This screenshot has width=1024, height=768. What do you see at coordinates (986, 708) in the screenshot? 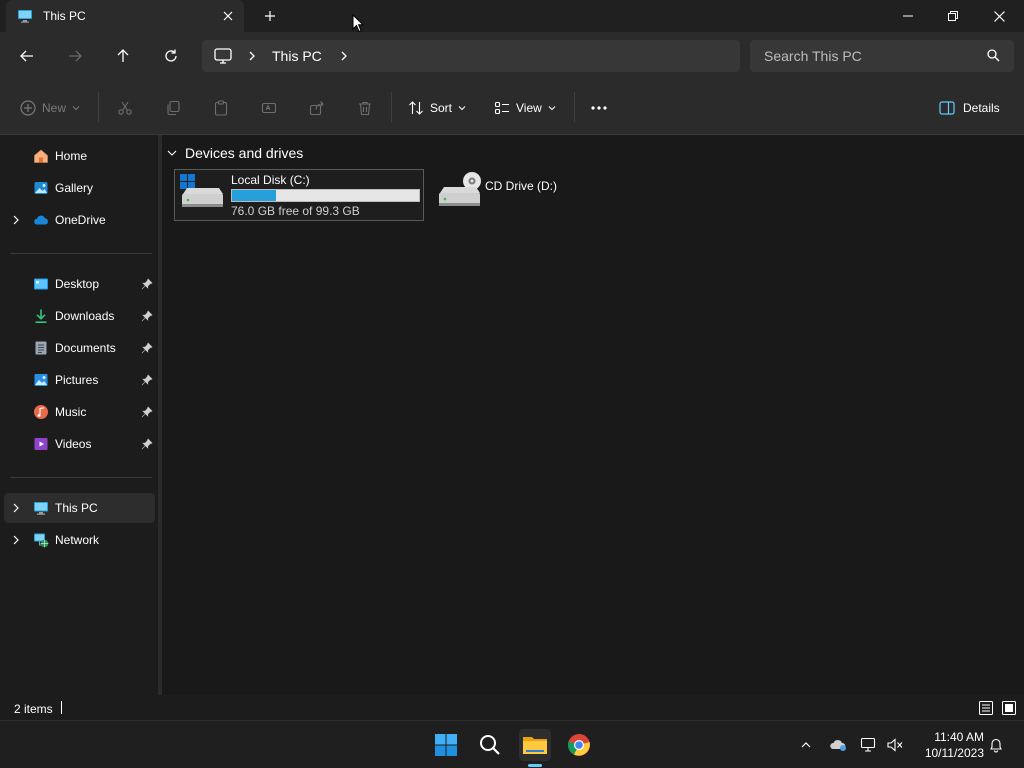
I see `details-view-icon` at bounding box center [986, 708].